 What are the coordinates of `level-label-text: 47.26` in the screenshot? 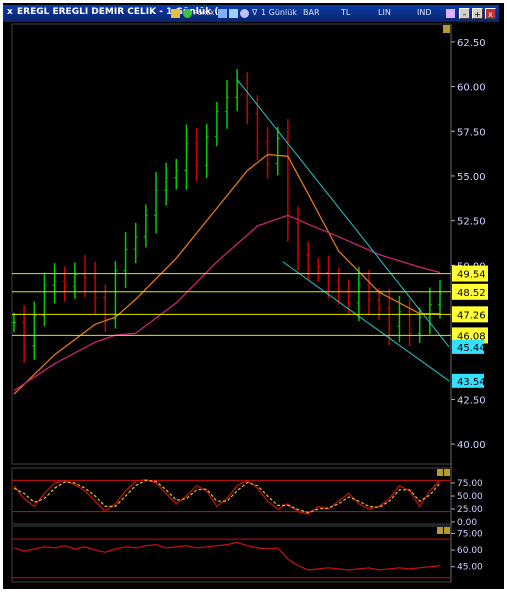 It's located at (471, 315).